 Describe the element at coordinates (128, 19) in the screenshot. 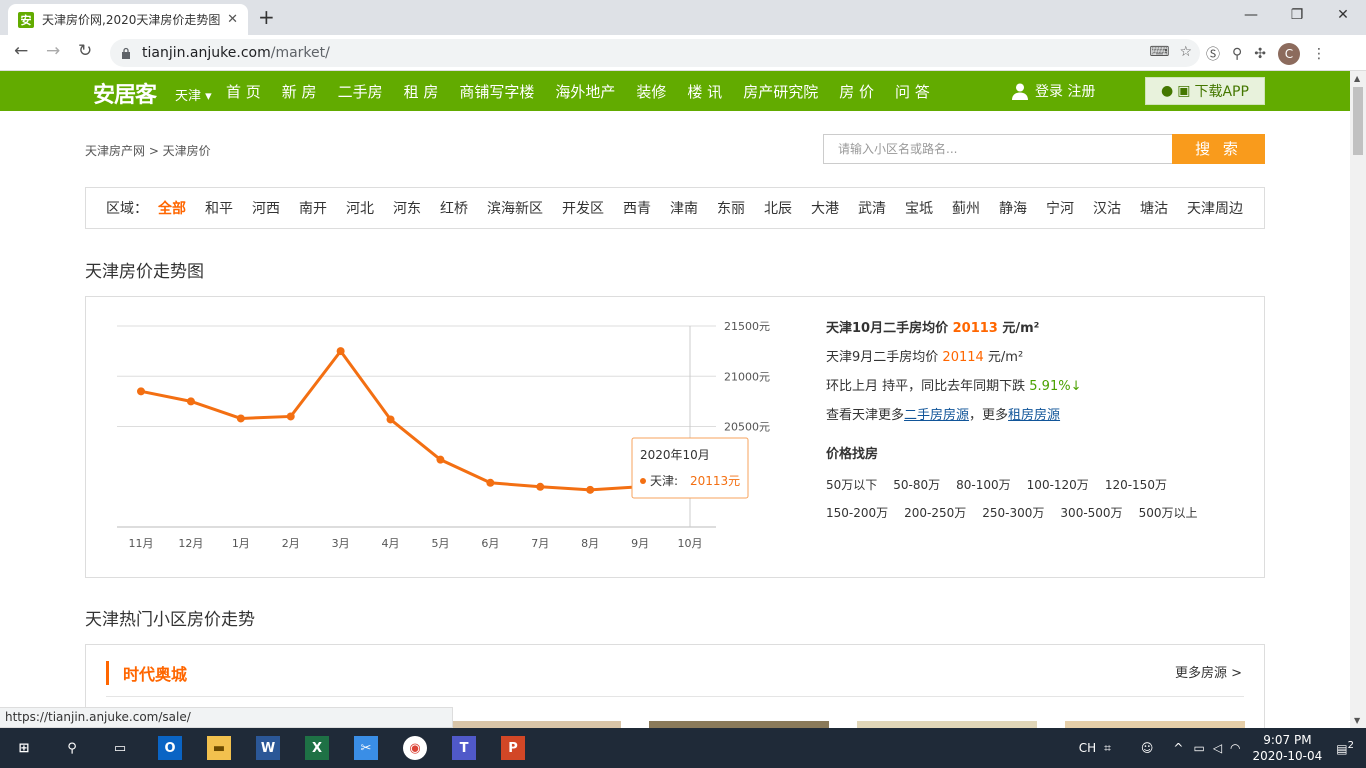

I see `browser-tab: 安 天津房价网,2020天津房价走势图 ✕` at that location.